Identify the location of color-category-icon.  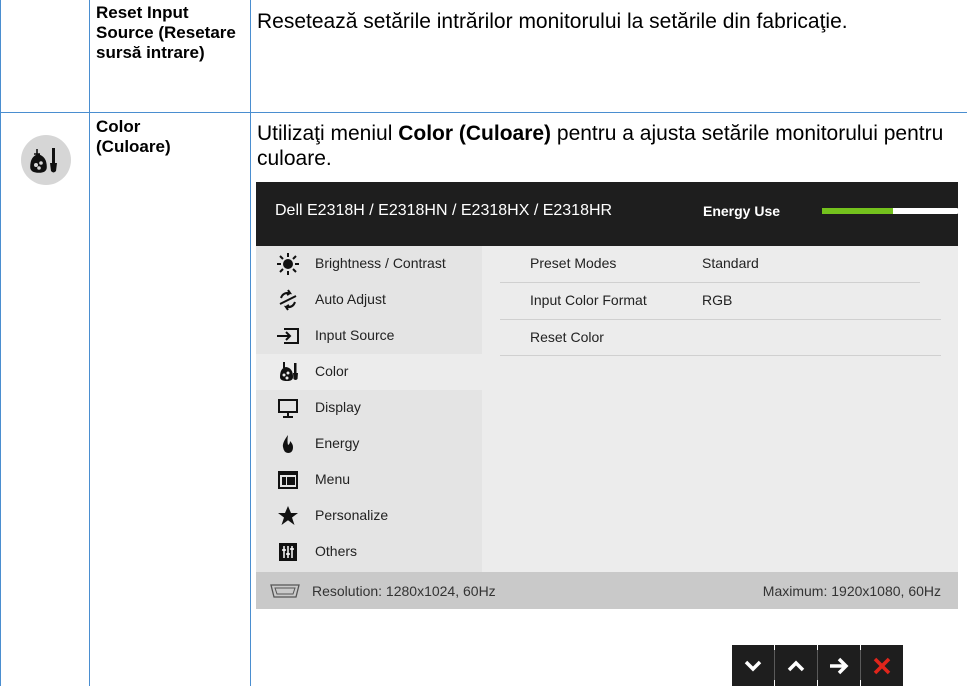
(46, 160).